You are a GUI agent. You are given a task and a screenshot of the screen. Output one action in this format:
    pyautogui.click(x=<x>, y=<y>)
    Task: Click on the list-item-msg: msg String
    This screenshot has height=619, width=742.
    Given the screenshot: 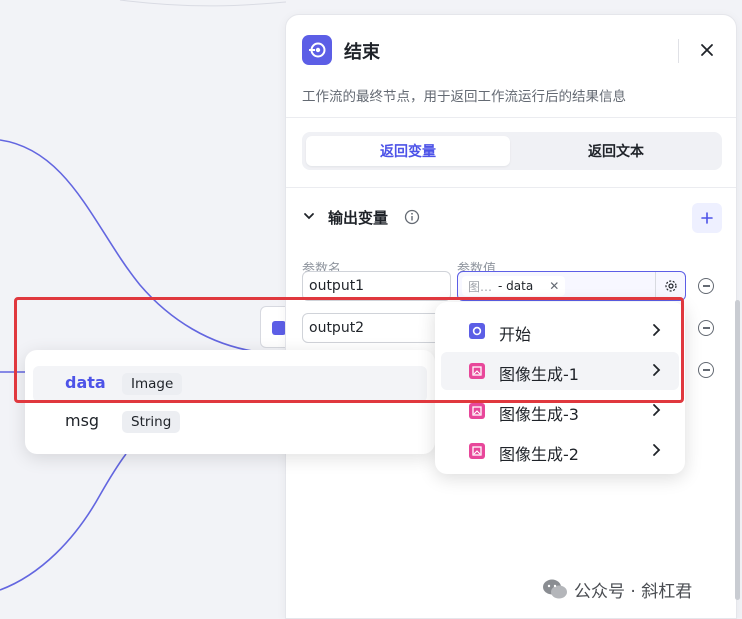 What is the action you would take?
    pyautogui.click(x=230, y=422)
    